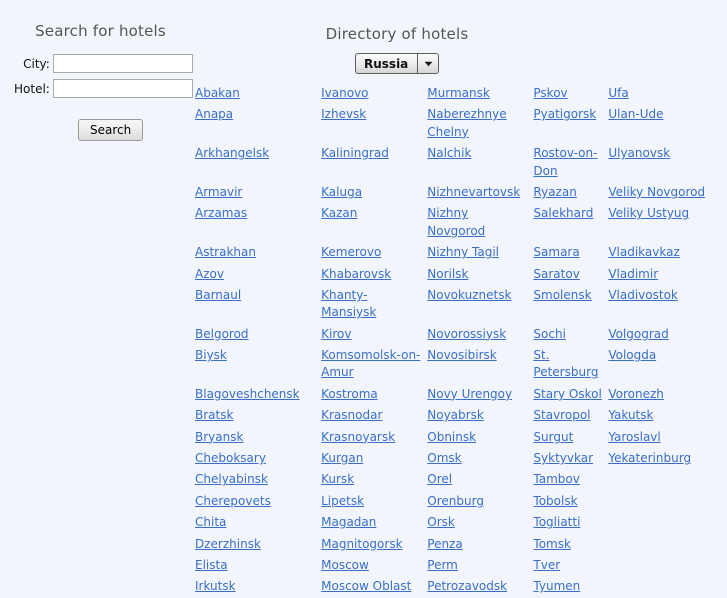  Describe the element at coordinates (233, 501) in the screenshot. I see `city-link: Cherepovets` at that location.